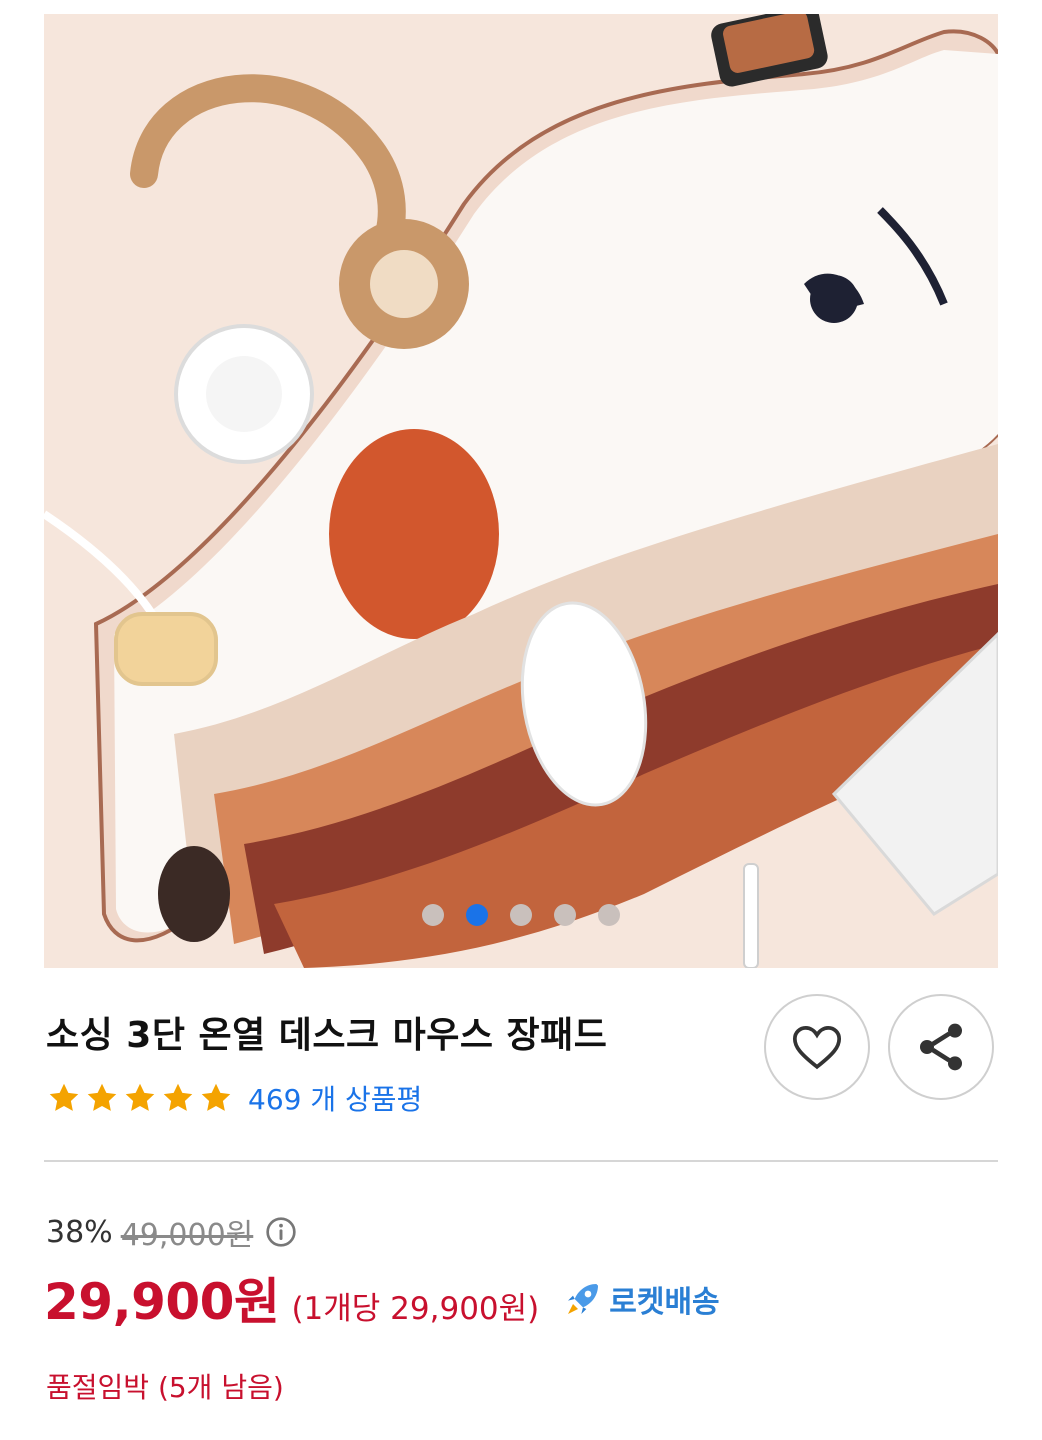  What do you see at coordinates (327, 1035) in the screenshot?
I see `product-title: 소싱 3단 온열 데스크 마우스 장패드` at bounding box center [327, 1035].